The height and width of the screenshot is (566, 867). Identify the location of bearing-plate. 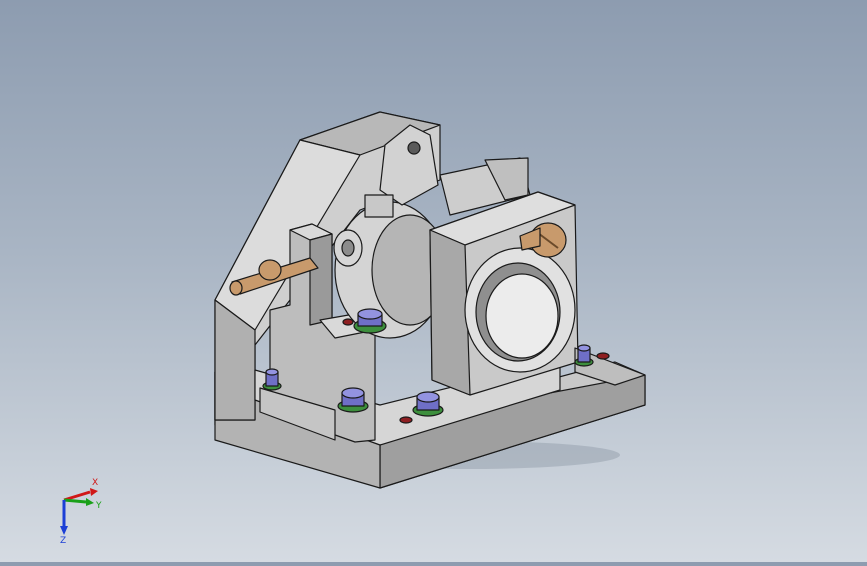
(504, 293).